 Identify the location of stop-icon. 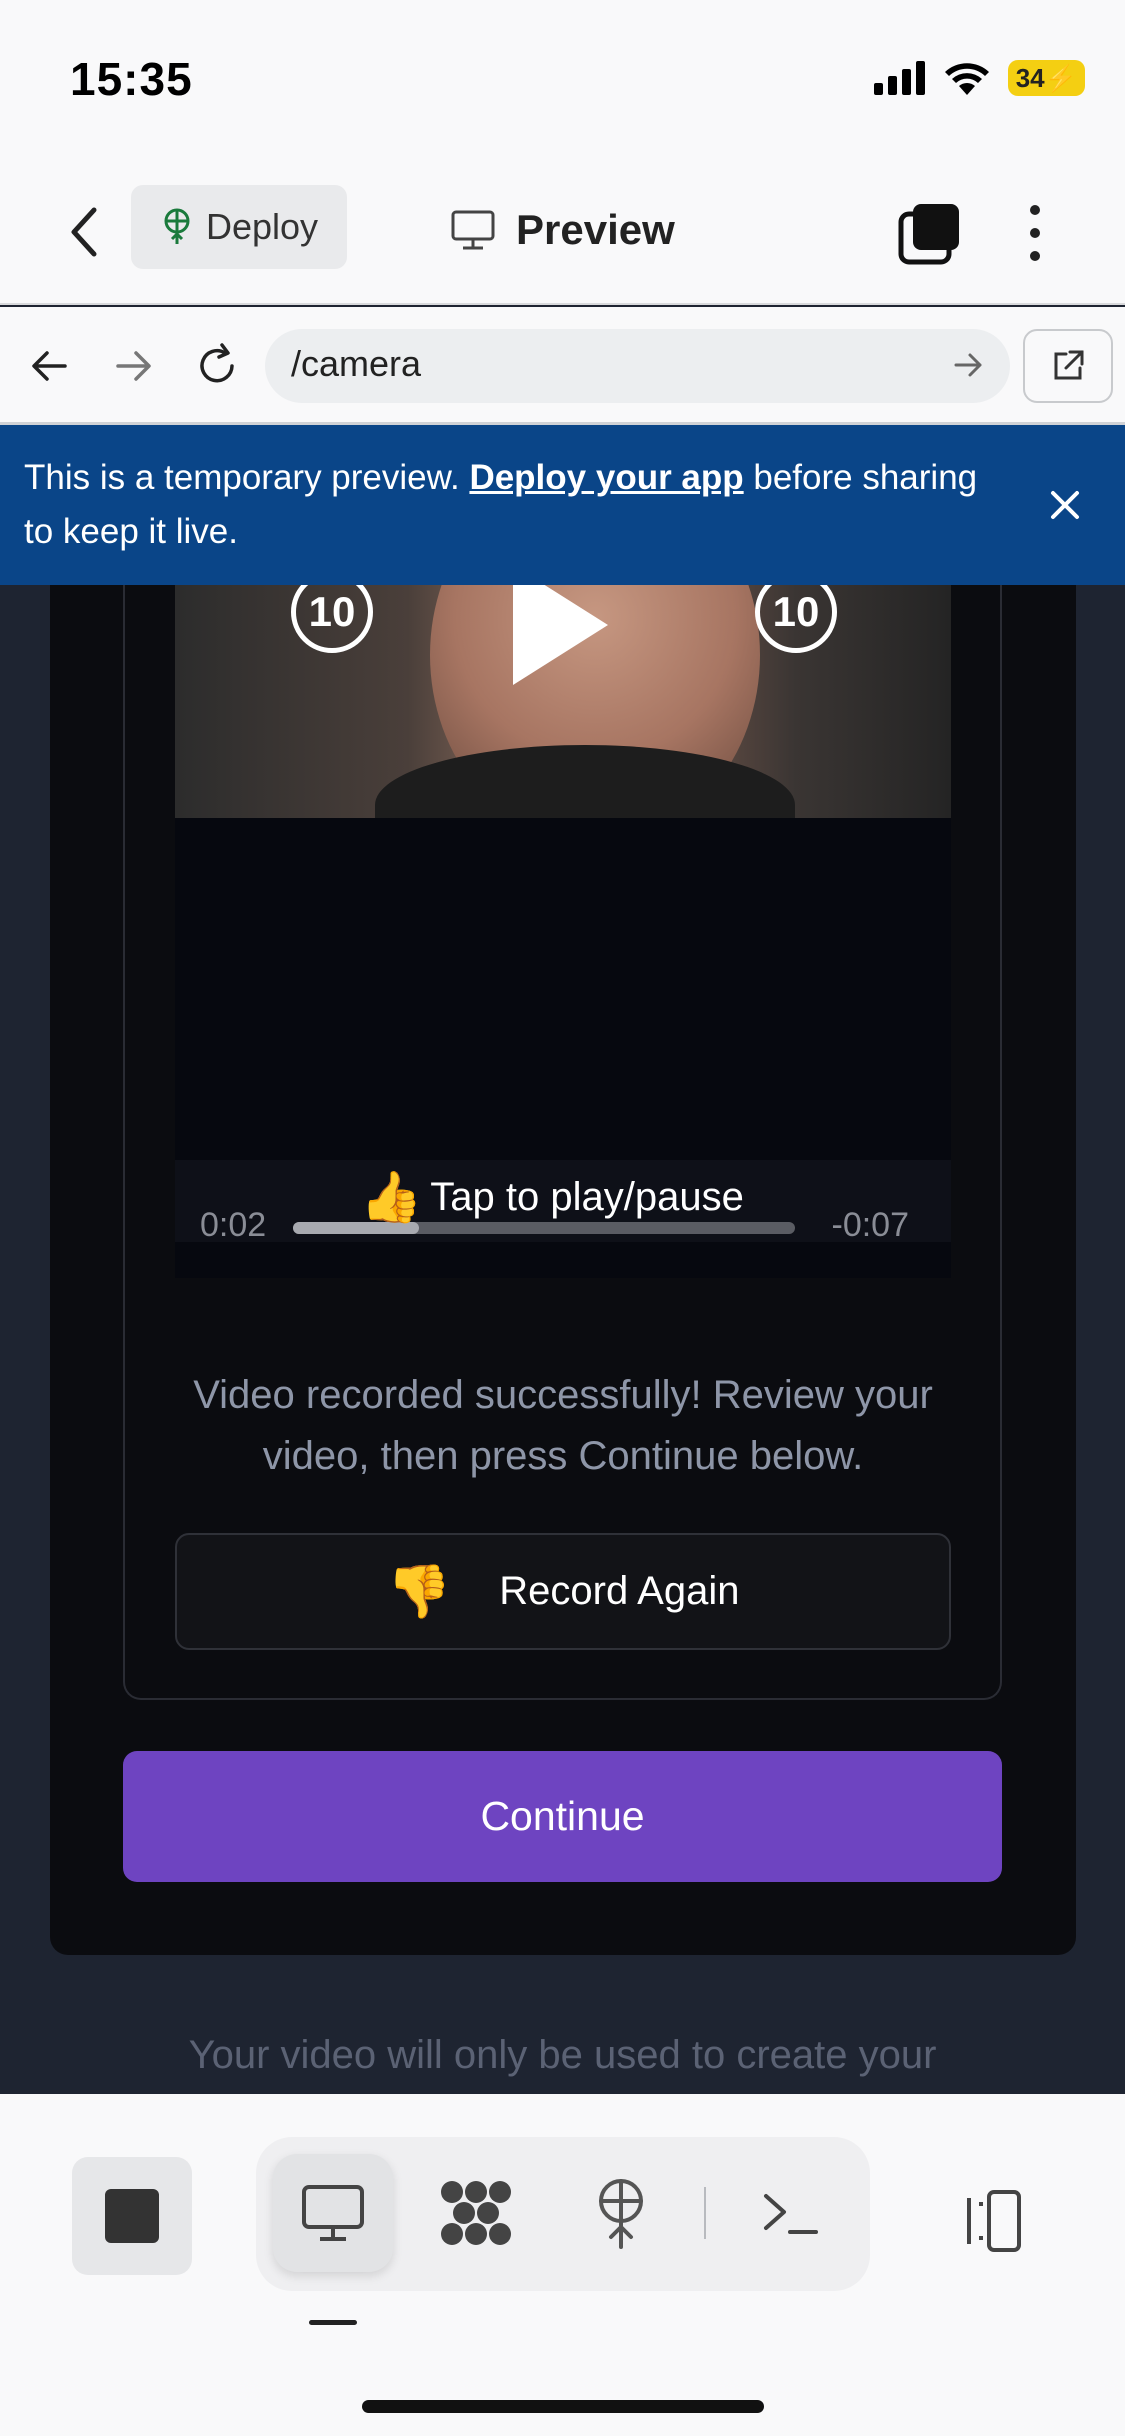
(132, 2216).